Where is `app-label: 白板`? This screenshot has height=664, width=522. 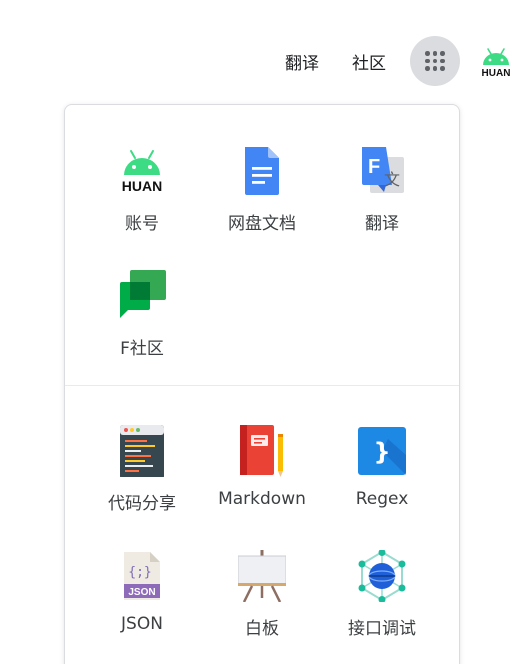 app-label: 白板 is located at coordinates (262, 629).